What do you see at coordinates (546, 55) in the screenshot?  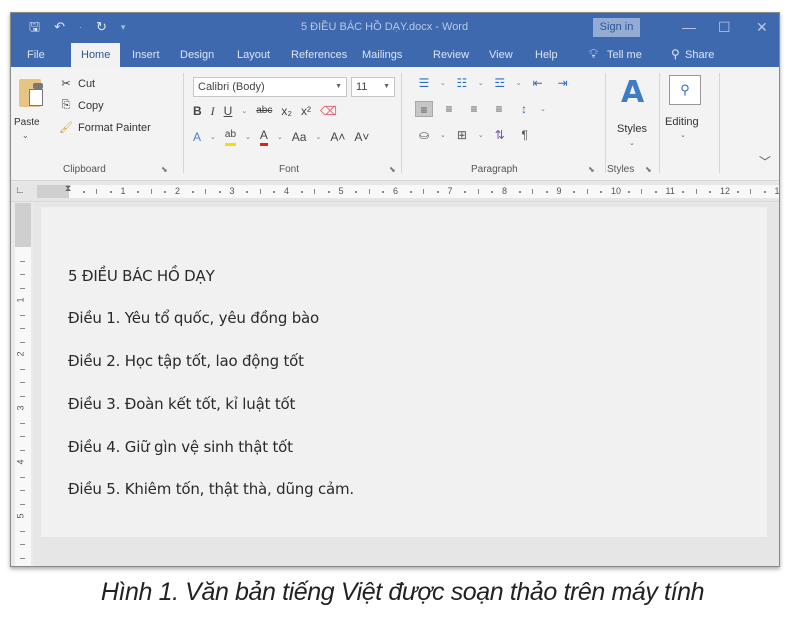 I see `tab-help: Help` at bounding box center [546, 55].